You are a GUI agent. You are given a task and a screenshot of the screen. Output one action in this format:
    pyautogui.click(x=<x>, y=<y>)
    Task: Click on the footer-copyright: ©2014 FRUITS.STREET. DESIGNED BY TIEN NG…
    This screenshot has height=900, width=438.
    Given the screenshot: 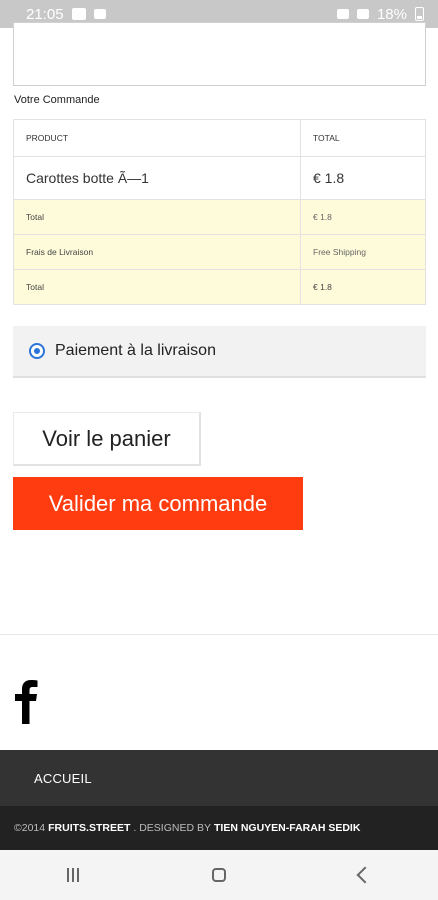 What is the action you would take?
    pyautogui.click(x=219, y=828)
    